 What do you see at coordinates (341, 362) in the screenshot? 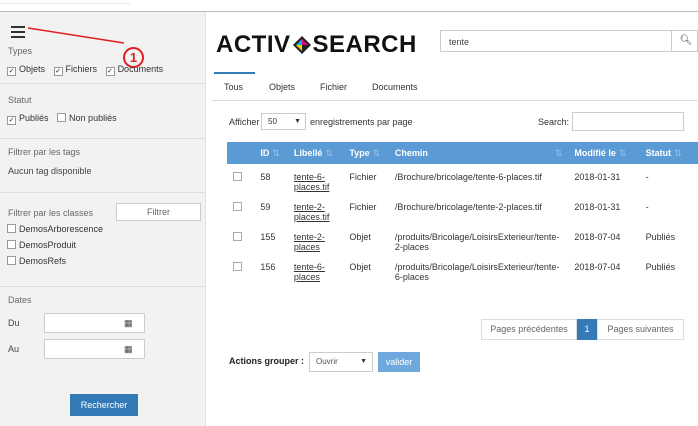
I see `bulk-action-select: Ouvrir ▼` at bounding box center [341, 362].